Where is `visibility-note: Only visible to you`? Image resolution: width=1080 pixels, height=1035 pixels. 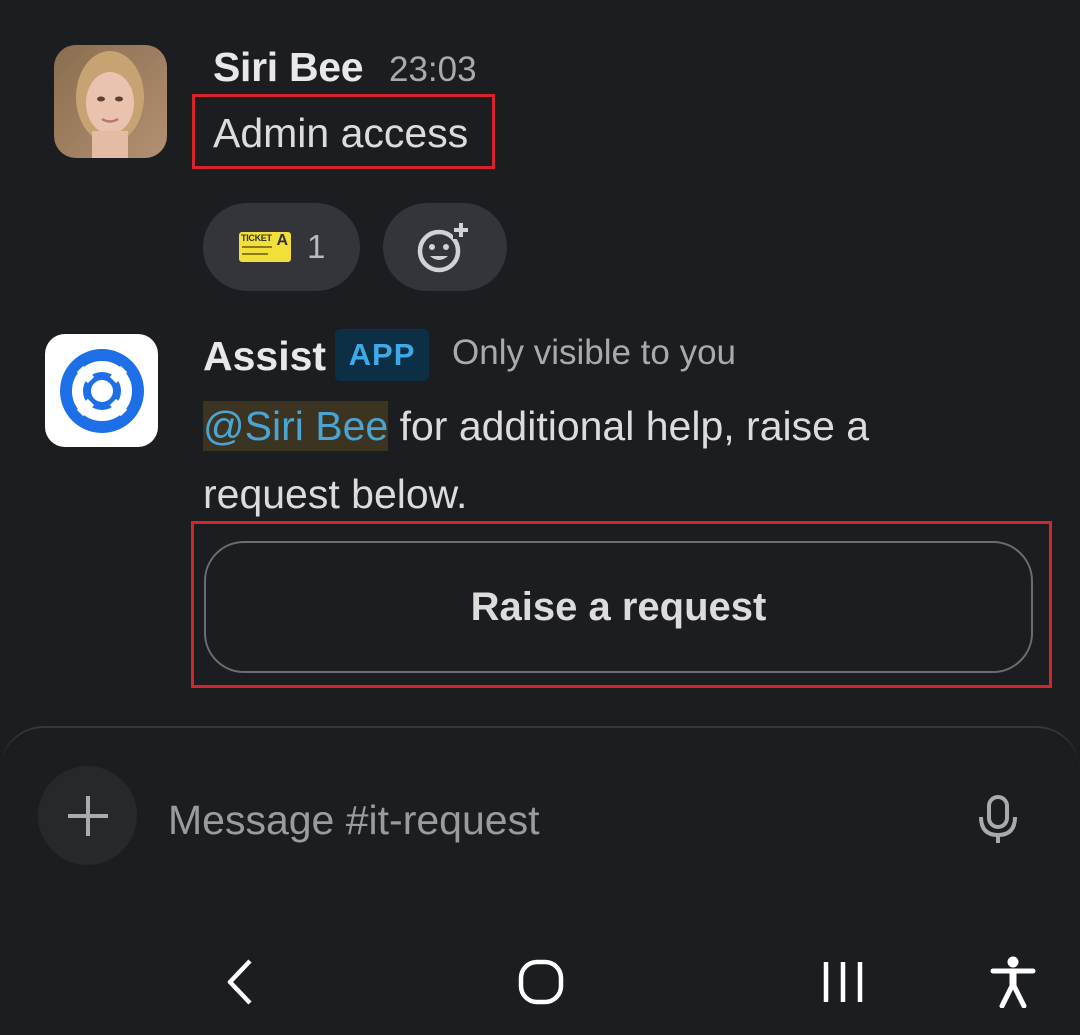 visibility-note: Only visible to you is located at coordinates (594, 352).